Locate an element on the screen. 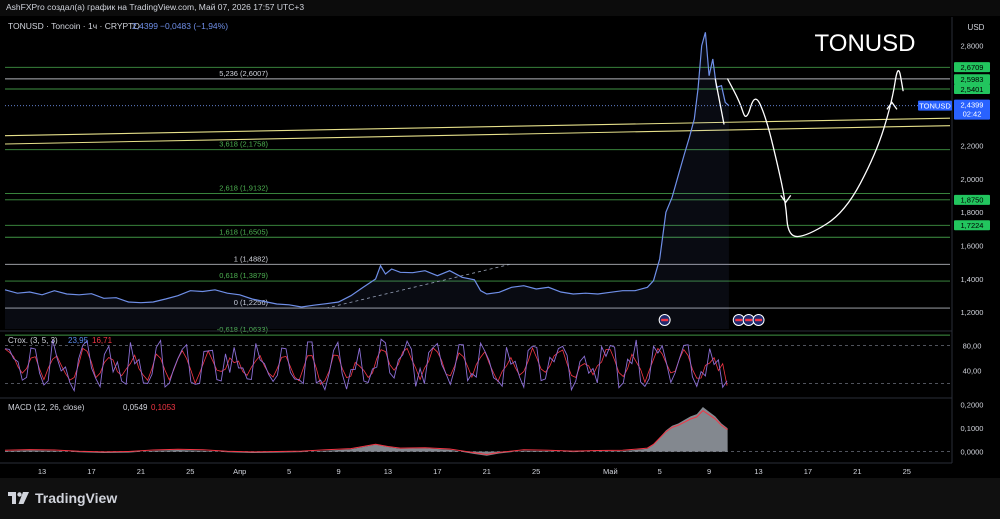 This screenshot has width=1000, height=519. macd-scale-label: 0,2000 is located at coordinates (972, 404).